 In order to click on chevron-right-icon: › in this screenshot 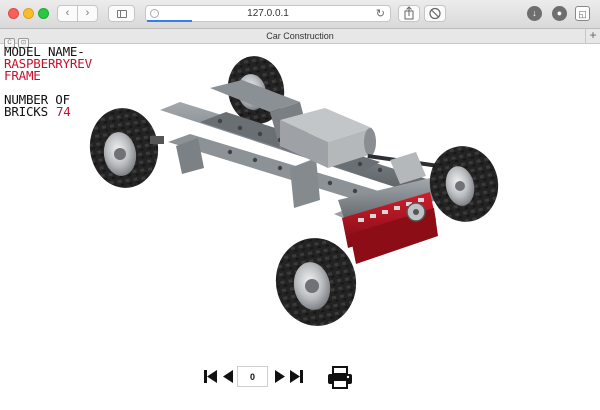, I will do `click(87, 13)`.